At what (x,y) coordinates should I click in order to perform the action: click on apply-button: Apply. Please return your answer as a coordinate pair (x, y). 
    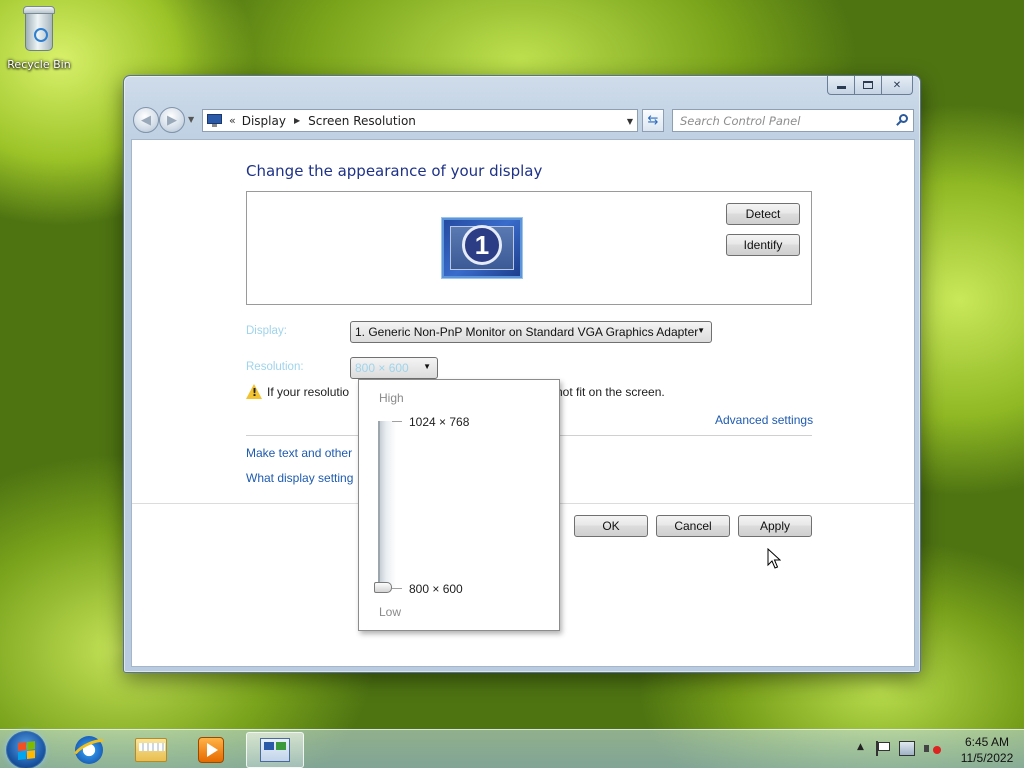
    Looking at the image, I should click on (775, 526).